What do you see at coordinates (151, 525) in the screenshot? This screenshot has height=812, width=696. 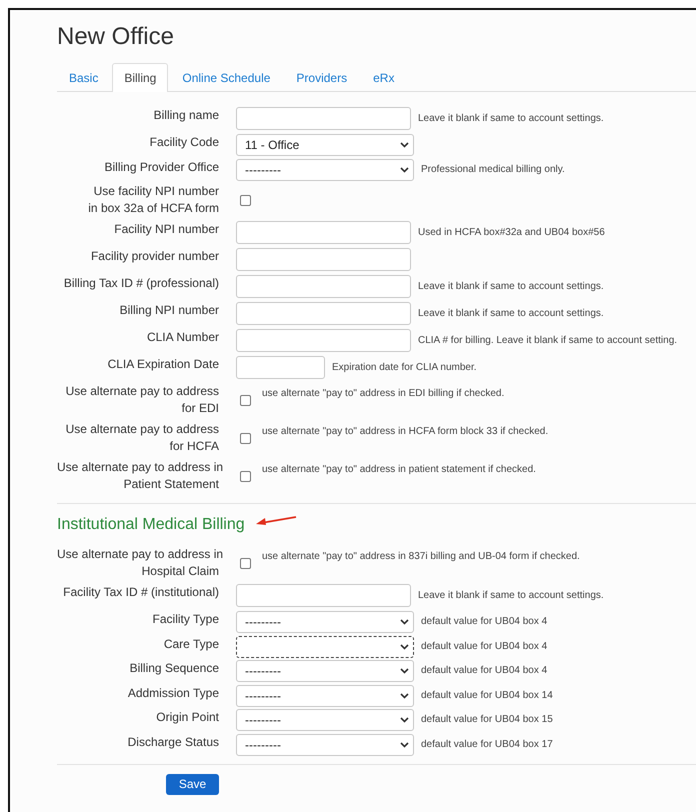 I see `section-heading: Institutional Medical Billing` at bounding box center [151, 525].